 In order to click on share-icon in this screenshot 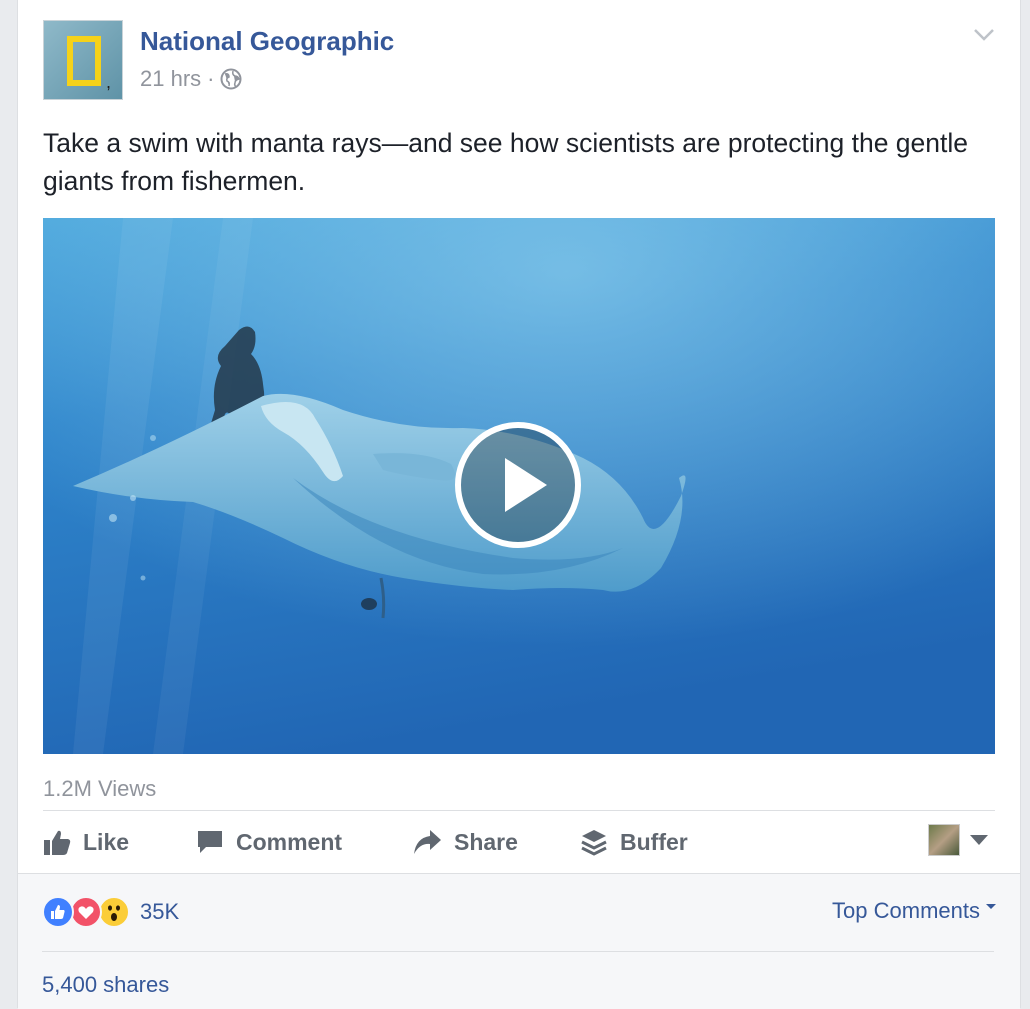, I will do `click(427, 842)`.